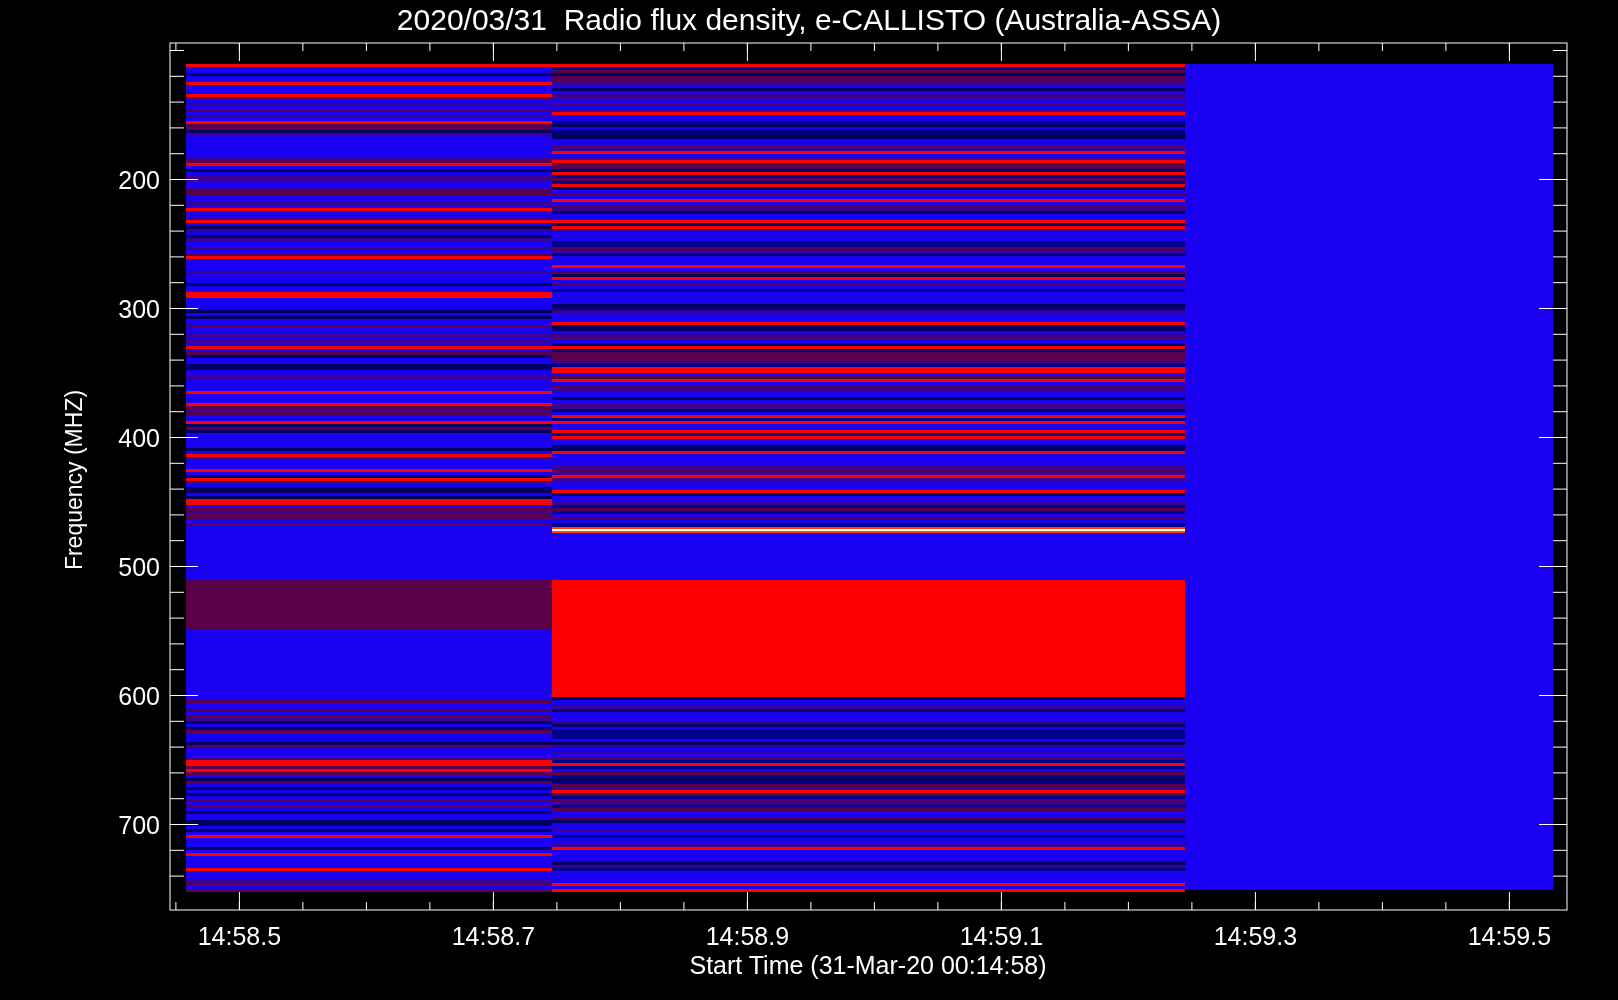 The image size is (1618, 1000). What do you see at coordinates (74, 480) in the screenshot?
I see `y-axis-label: Frequency (MHZ)` at bounding box center [74, 480].